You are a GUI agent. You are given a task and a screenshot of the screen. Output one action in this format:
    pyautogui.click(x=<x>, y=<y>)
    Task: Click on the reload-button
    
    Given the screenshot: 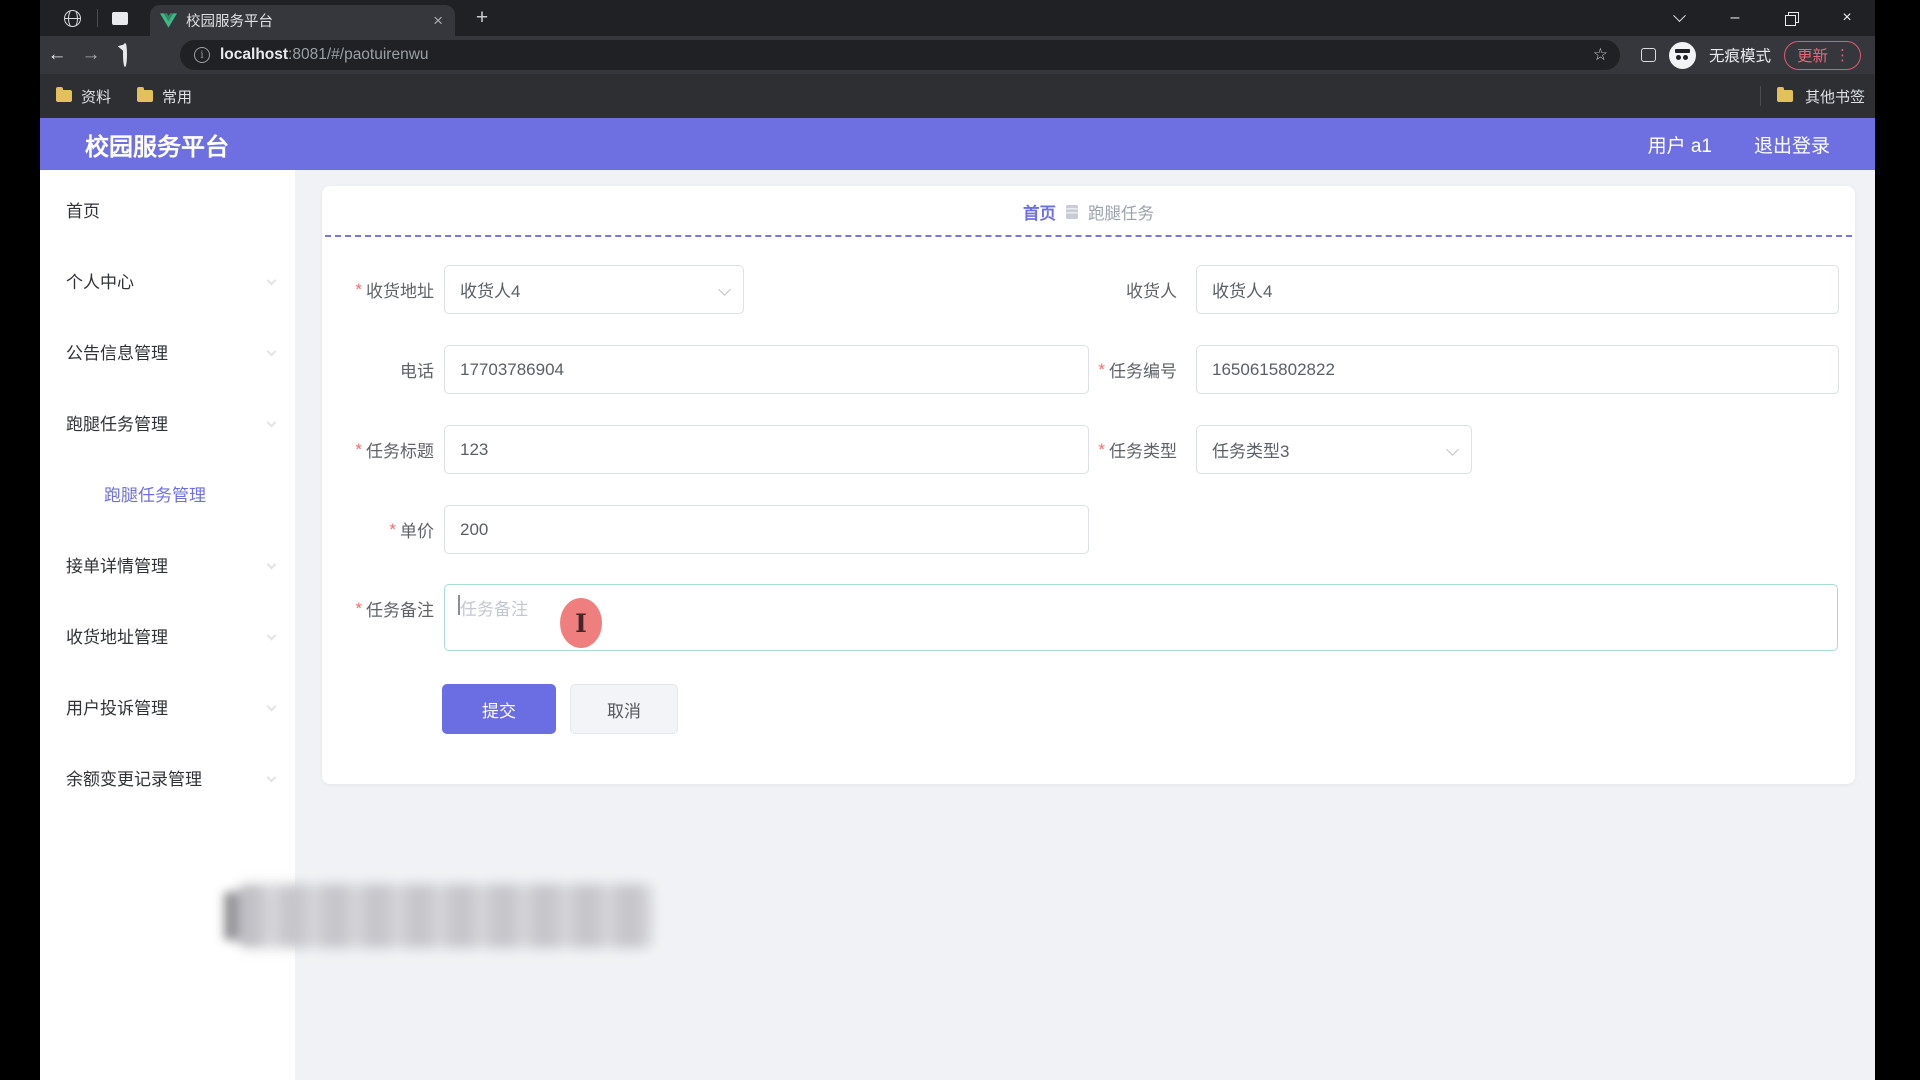 What is the action you would take?
    pyautogui.click(x=125, y=54)
    